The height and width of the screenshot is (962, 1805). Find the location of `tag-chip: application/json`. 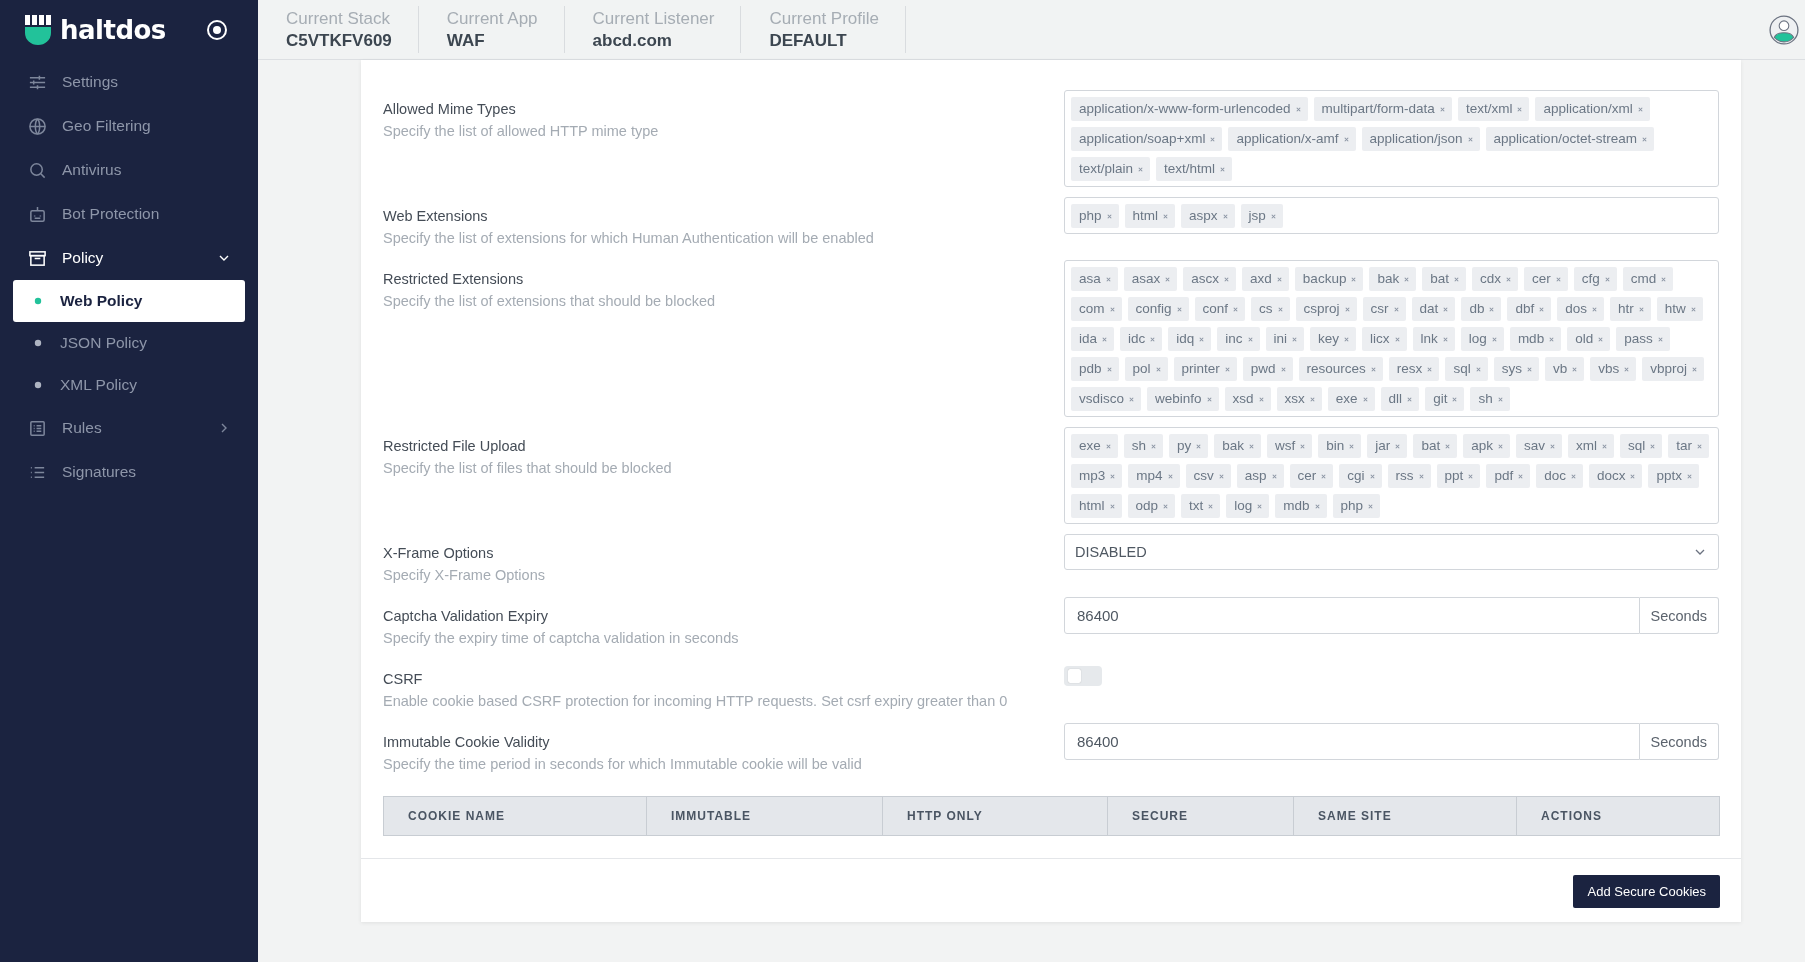

tag-chip: application/json is located at coordinates (1420, 139).